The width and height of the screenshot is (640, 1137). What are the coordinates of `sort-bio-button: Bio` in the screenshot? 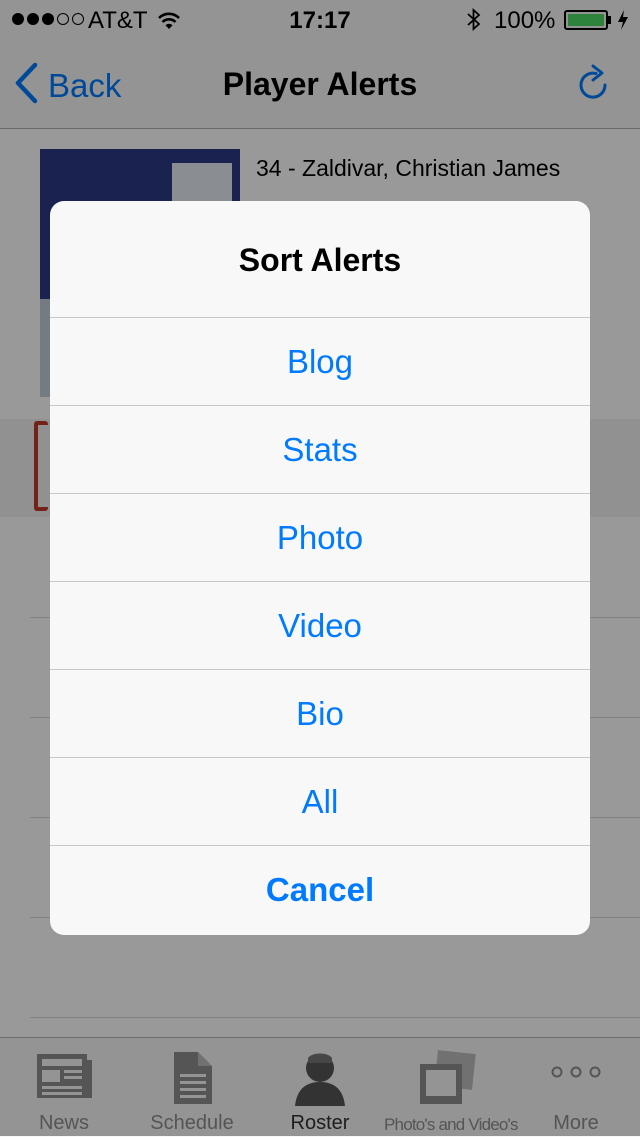 It's located at (320, 714).